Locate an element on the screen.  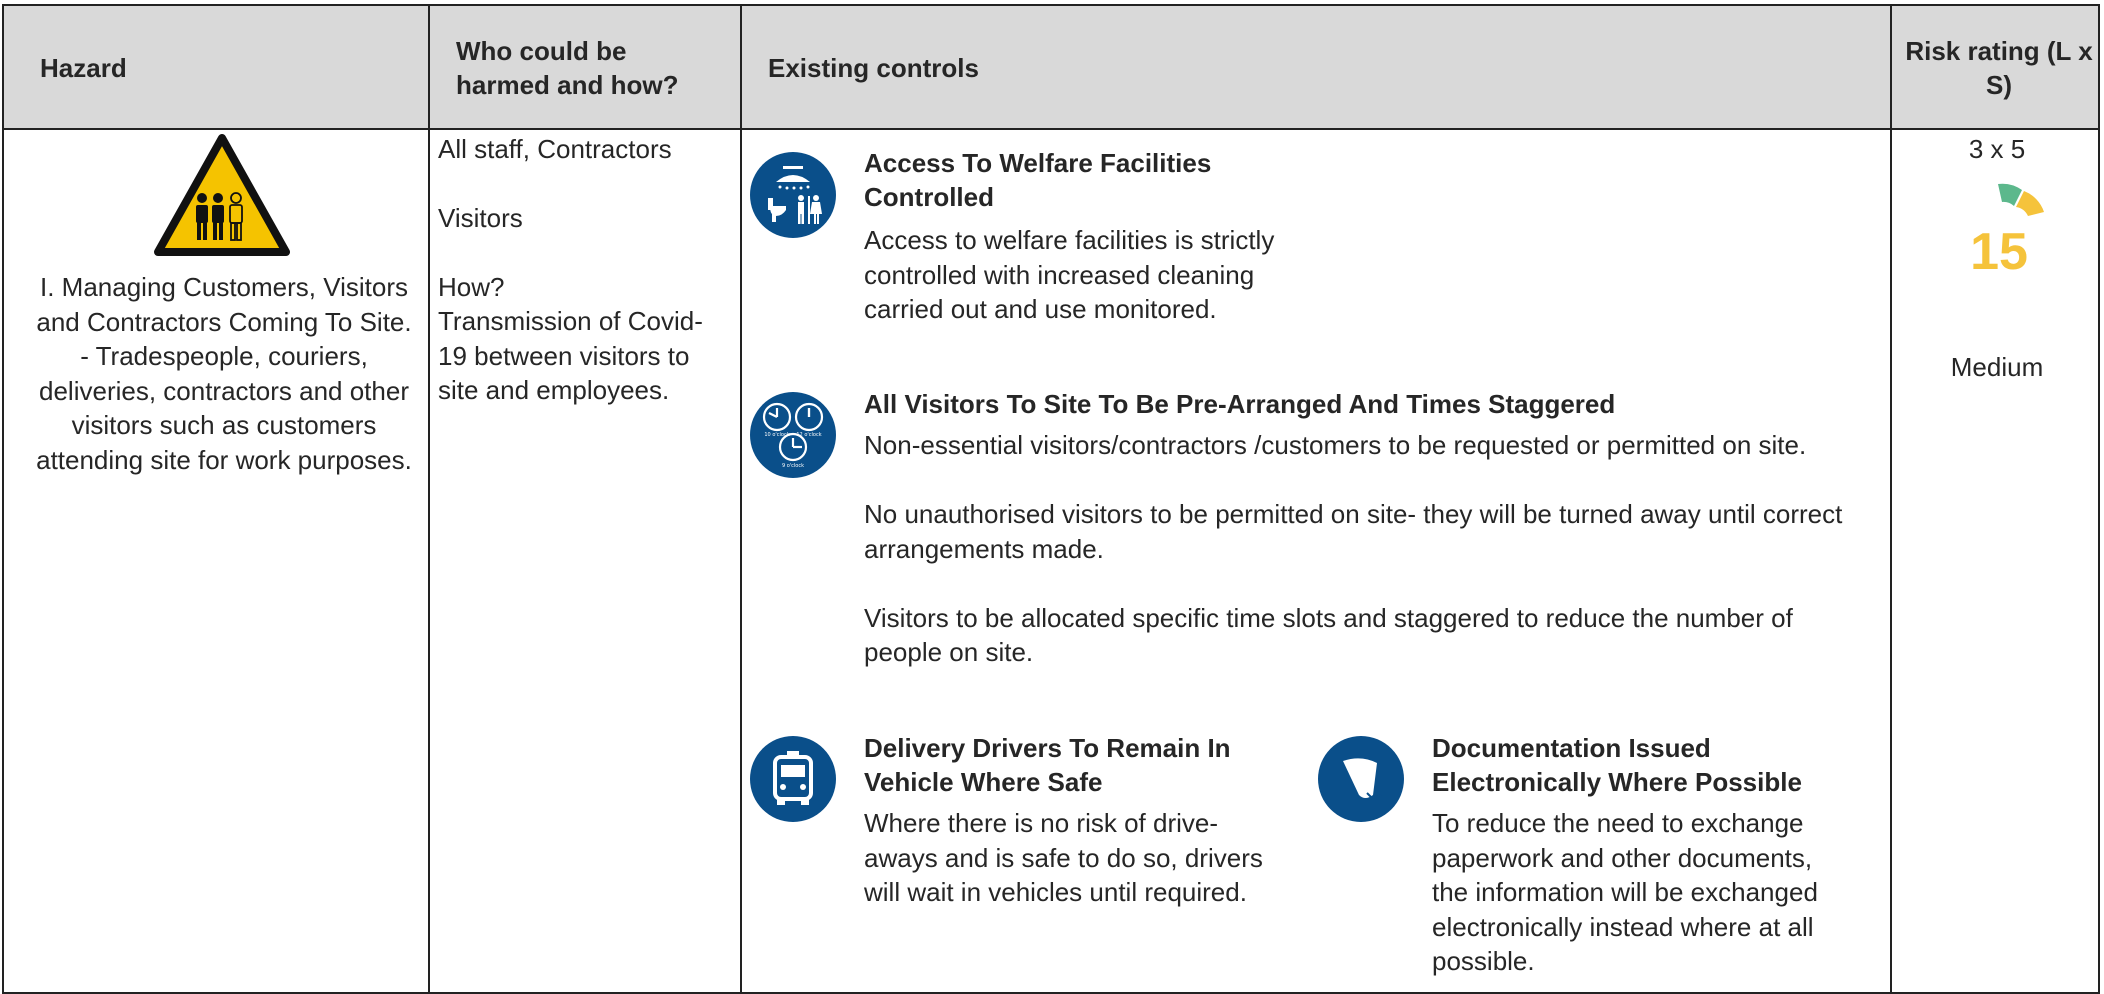
who-line-1: All staff, Contractors is located at coordinates (555, 149).